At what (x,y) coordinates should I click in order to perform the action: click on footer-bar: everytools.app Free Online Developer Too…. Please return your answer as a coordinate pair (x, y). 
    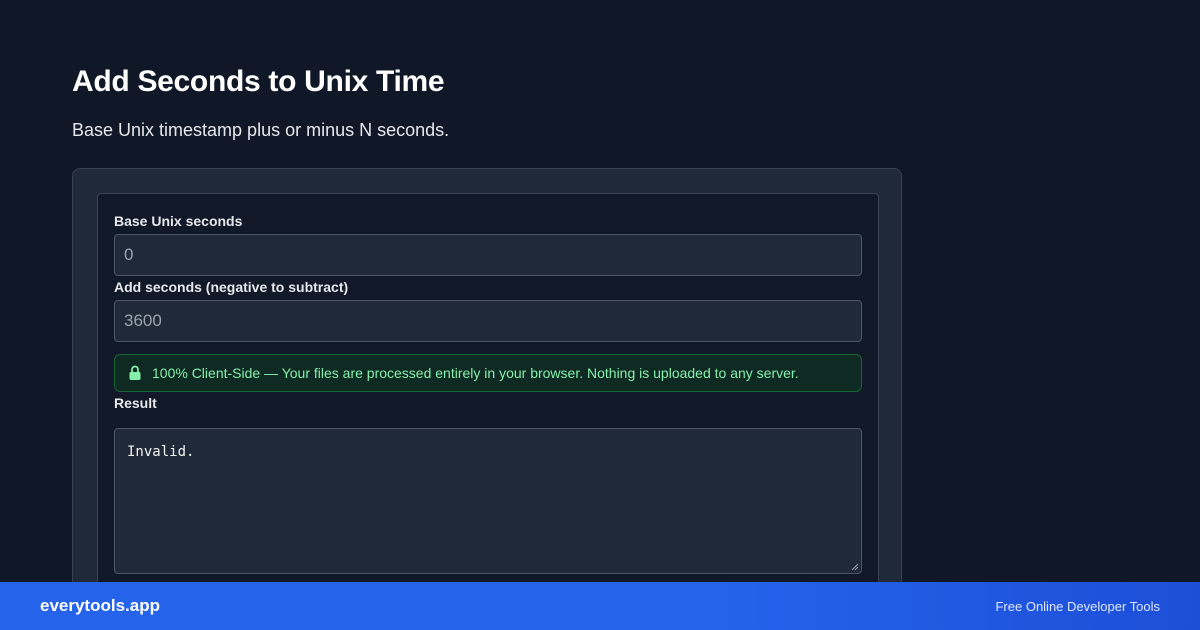
    Looking at the image, I should click on (600, 606).